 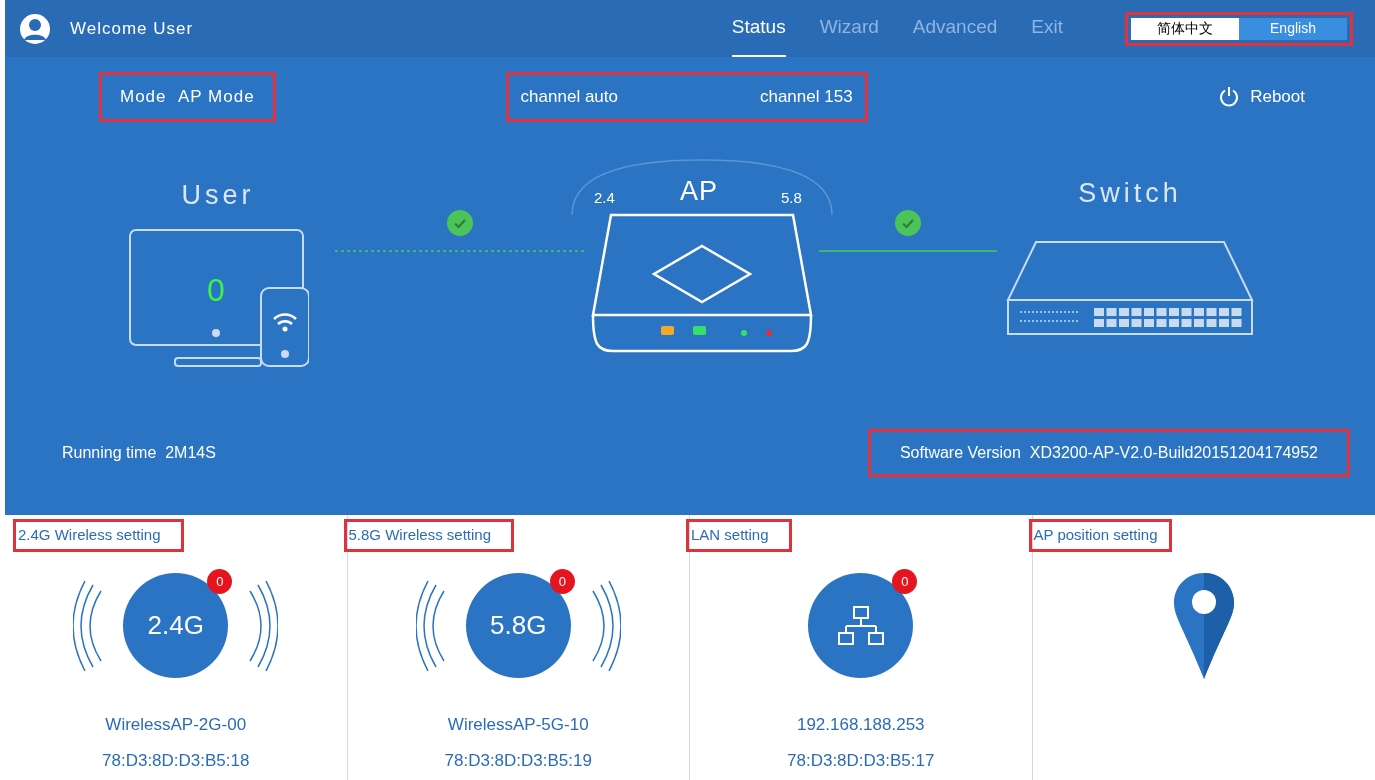 I want to click on nav-tab: Advanced, so click(x=955, y=28).